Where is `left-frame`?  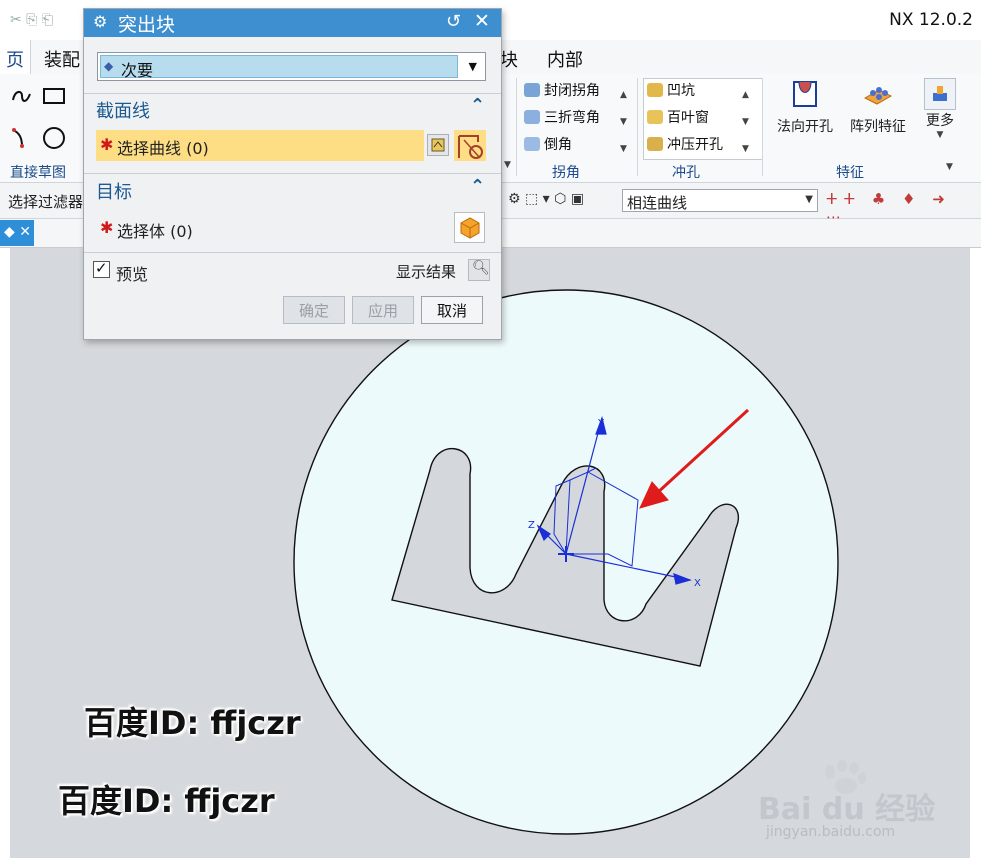 left-frame is located at coordinates (5, 553).